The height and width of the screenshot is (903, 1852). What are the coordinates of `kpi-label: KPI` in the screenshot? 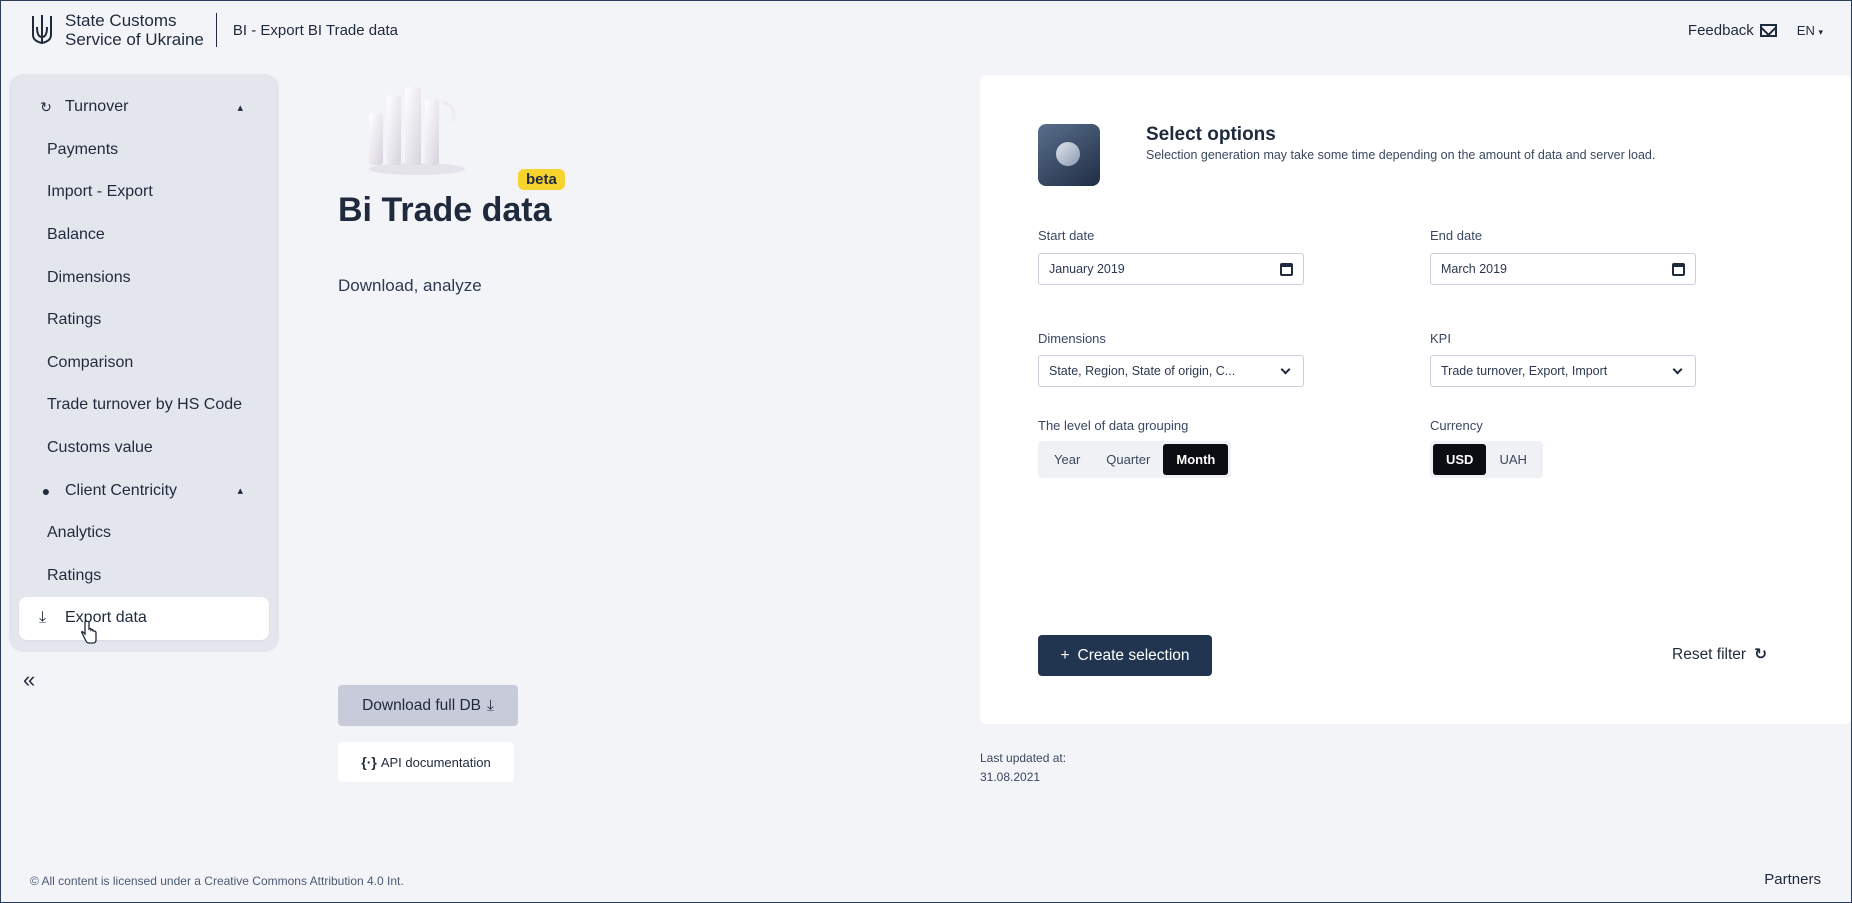 It's located at (1440, 338).